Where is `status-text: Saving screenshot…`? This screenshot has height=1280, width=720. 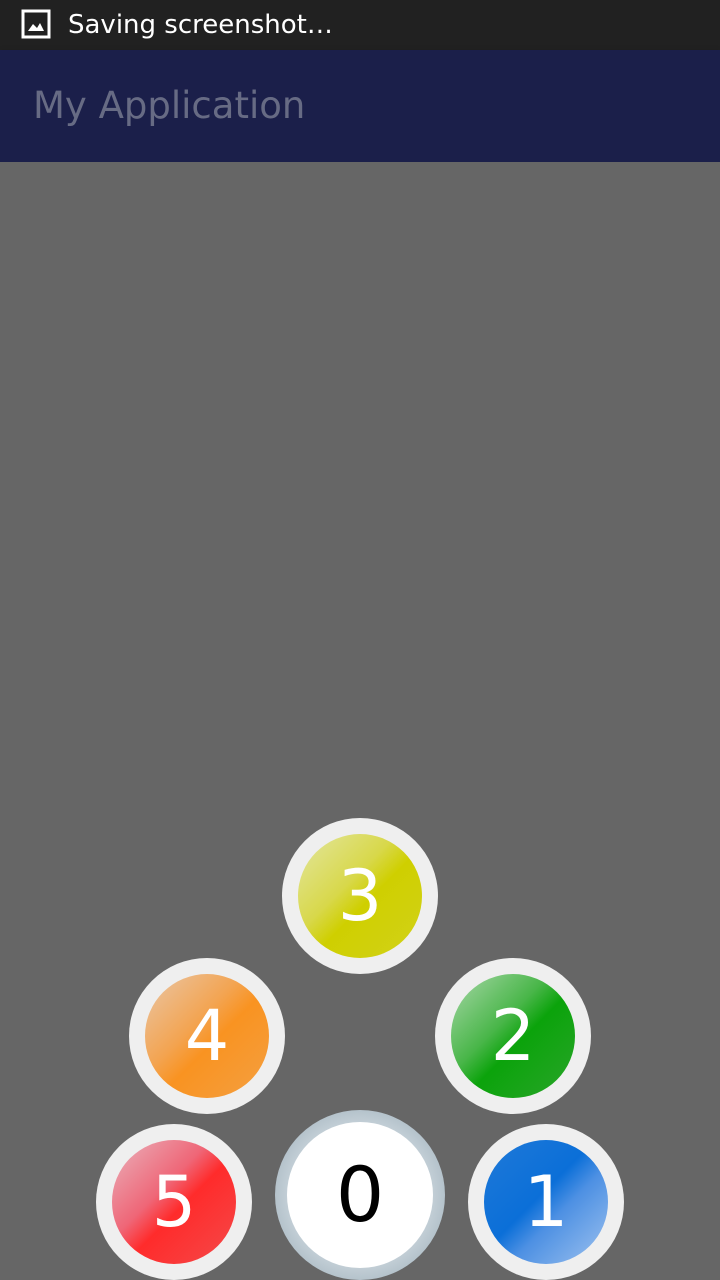 status-text: Saving screenshot… is located at coordinates (200, 25).